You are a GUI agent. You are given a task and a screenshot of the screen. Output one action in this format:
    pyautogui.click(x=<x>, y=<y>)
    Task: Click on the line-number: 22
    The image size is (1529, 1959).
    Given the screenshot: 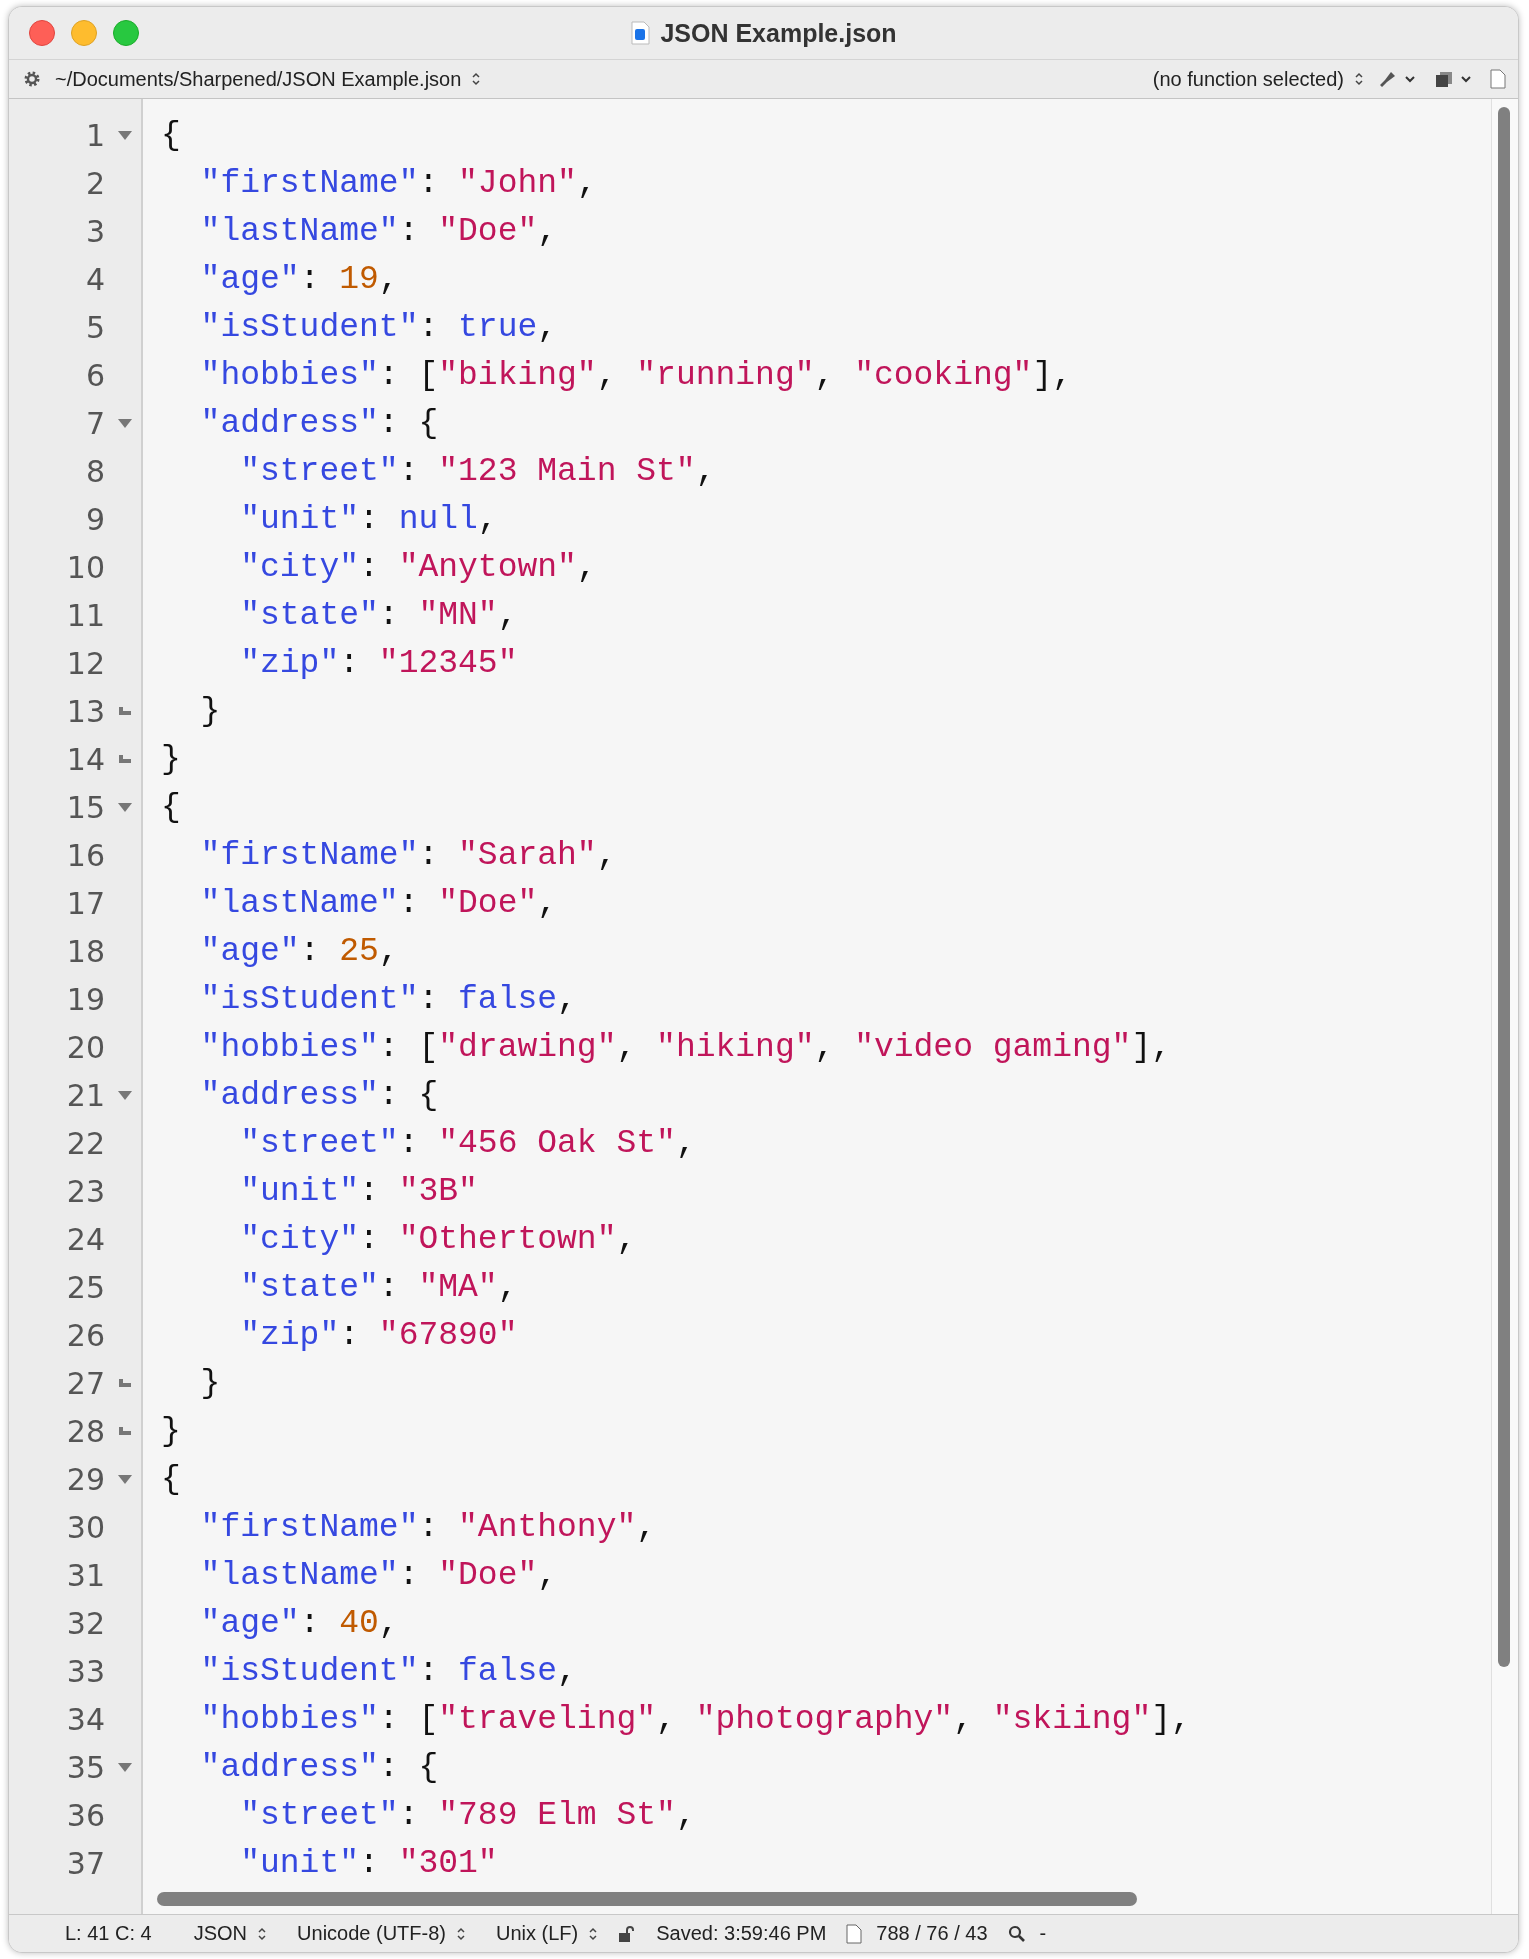 What is the action you would take?
    pyautogui.click(x=85, y=1143)
    